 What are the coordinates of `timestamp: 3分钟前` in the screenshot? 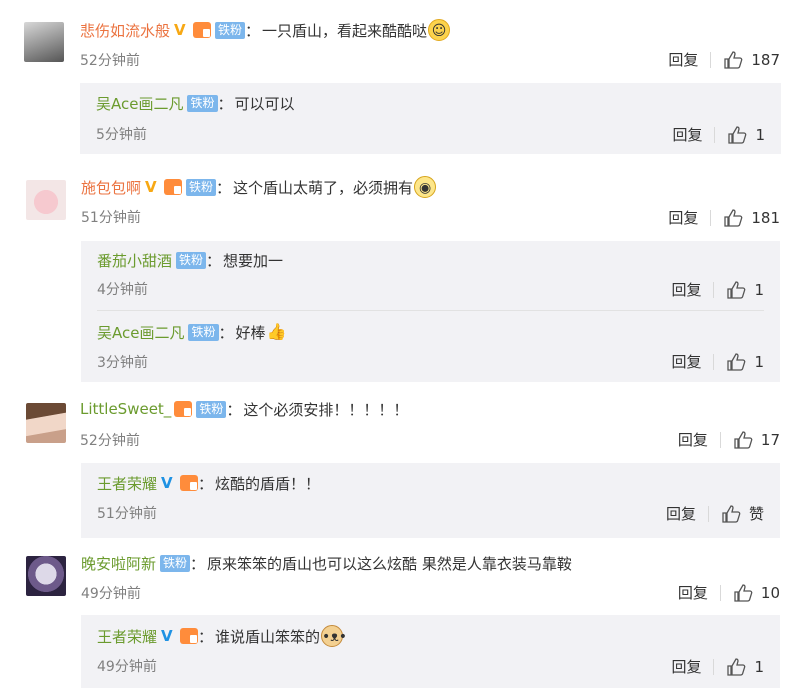 It's located at (122, 363).